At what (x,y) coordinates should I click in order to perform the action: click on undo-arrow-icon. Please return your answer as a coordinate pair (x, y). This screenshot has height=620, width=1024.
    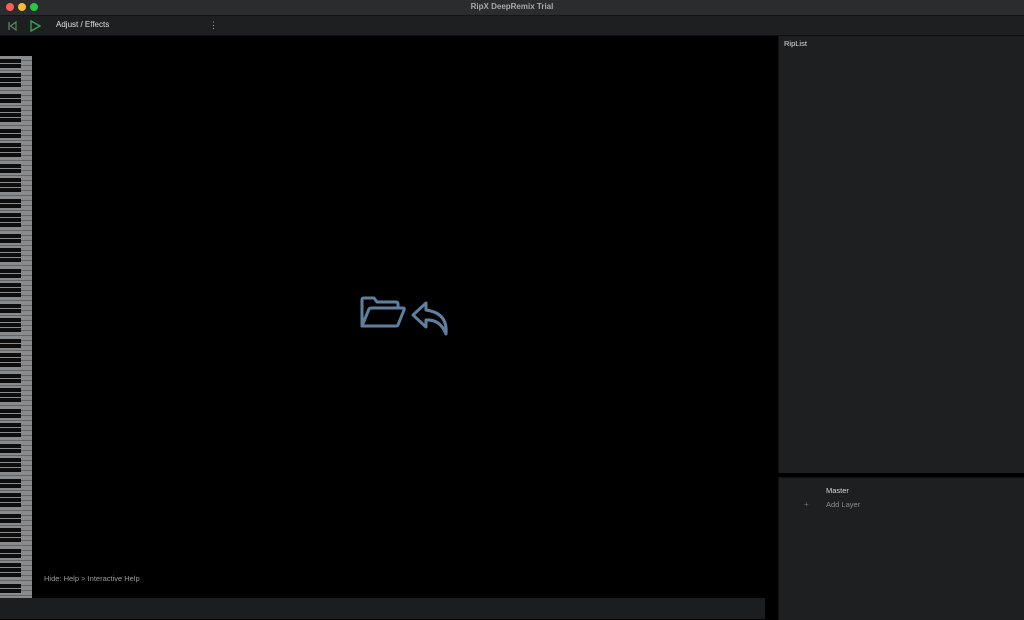
    Looking at the image, I should click on (431, 319).